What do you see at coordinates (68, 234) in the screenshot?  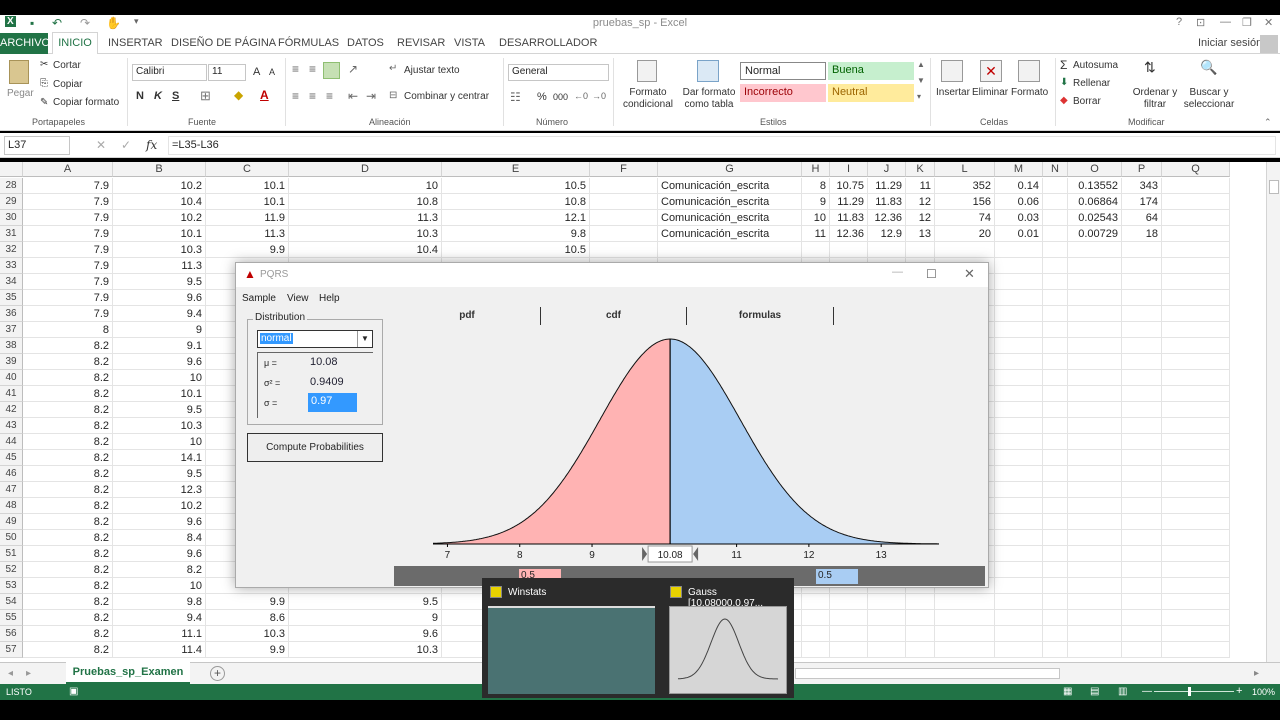 I see `cell-A31: 7.9` at bounding box center [68, 234].